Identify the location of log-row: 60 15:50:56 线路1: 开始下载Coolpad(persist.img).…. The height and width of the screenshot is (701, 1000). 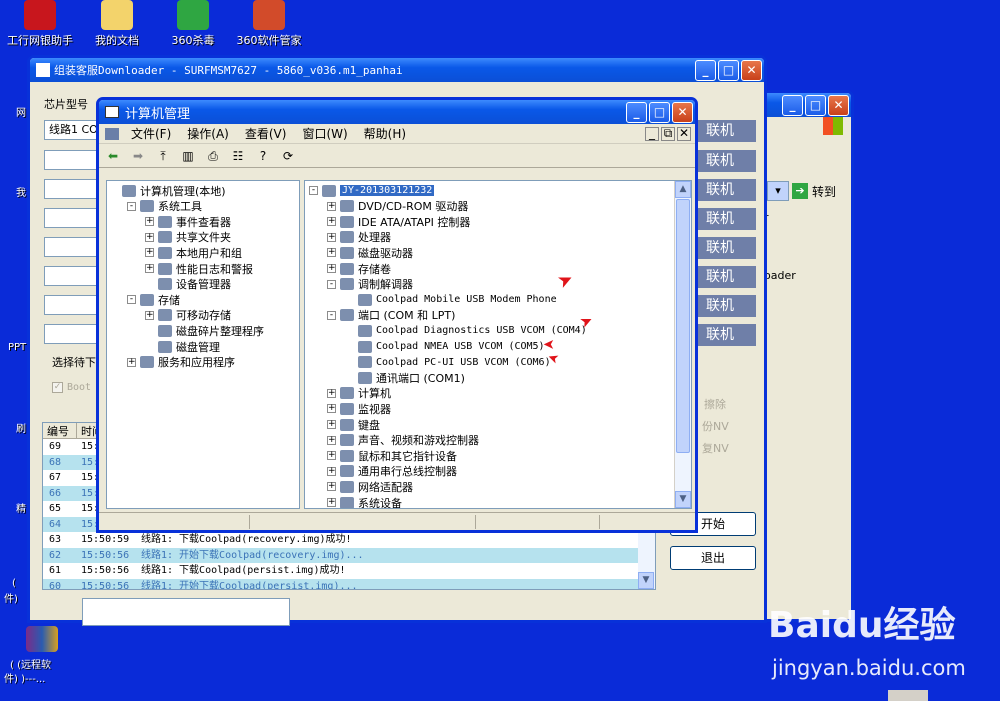
(349, 583).